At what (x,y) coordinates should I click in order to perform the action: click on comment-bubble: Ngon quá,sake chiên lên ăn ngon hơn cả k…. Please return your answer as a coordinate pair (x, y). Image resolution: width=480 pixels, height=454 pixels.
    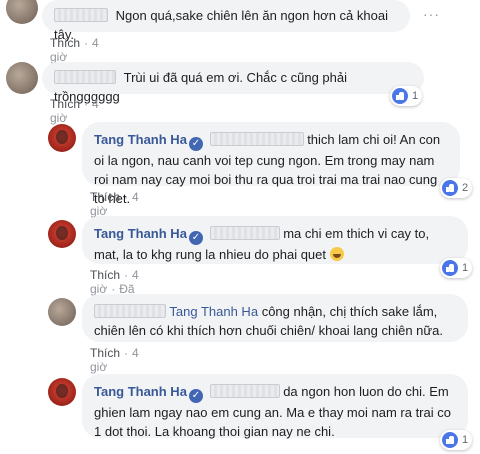
    Looking at the image, I should click on (226, 21).